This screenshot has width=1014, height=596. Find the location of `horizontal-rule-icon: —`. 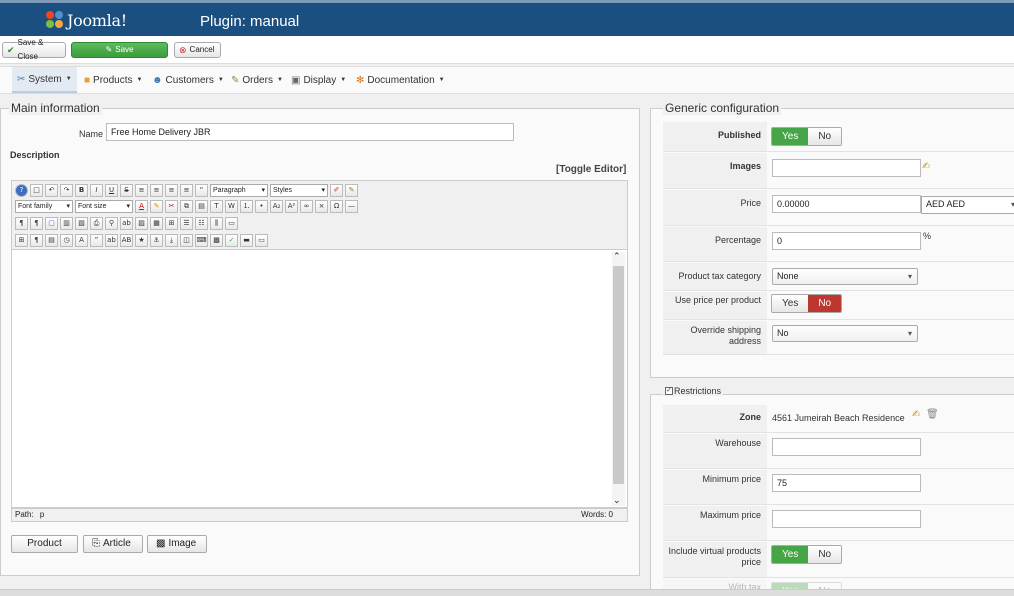

horizontal-rule-icon: — is located at coordinates (351, 206).